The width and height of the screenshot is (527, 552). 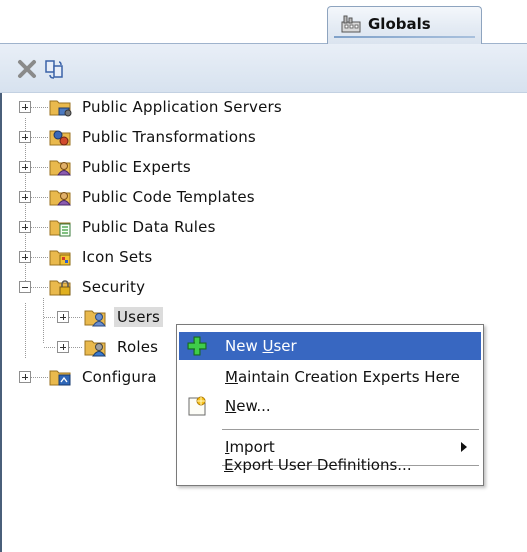 What do you see at coordinates (55, 69) in the screenshot?
I see `refresh-button` at bounding box center [55, 69].